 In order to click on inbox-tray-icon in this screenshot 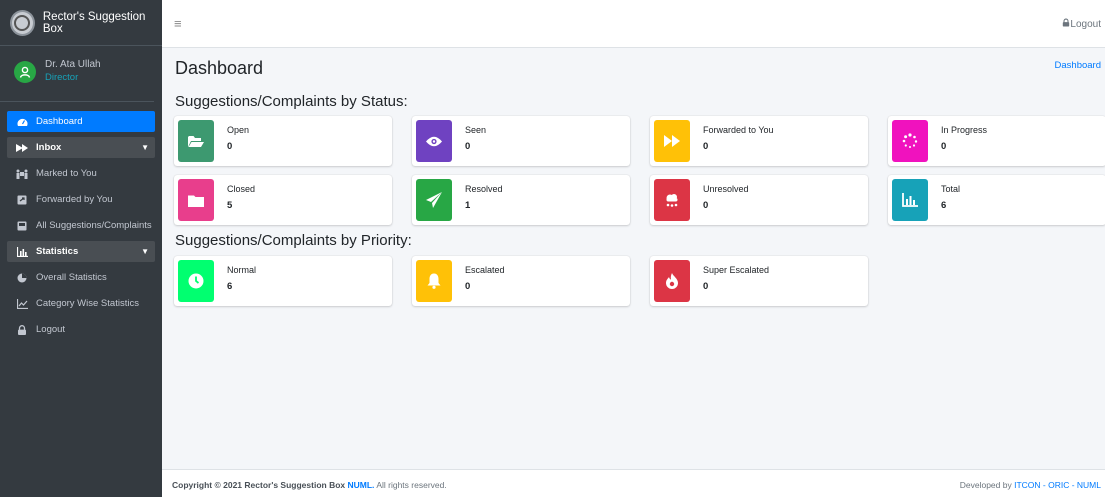, I will do `click(22, 226)`.